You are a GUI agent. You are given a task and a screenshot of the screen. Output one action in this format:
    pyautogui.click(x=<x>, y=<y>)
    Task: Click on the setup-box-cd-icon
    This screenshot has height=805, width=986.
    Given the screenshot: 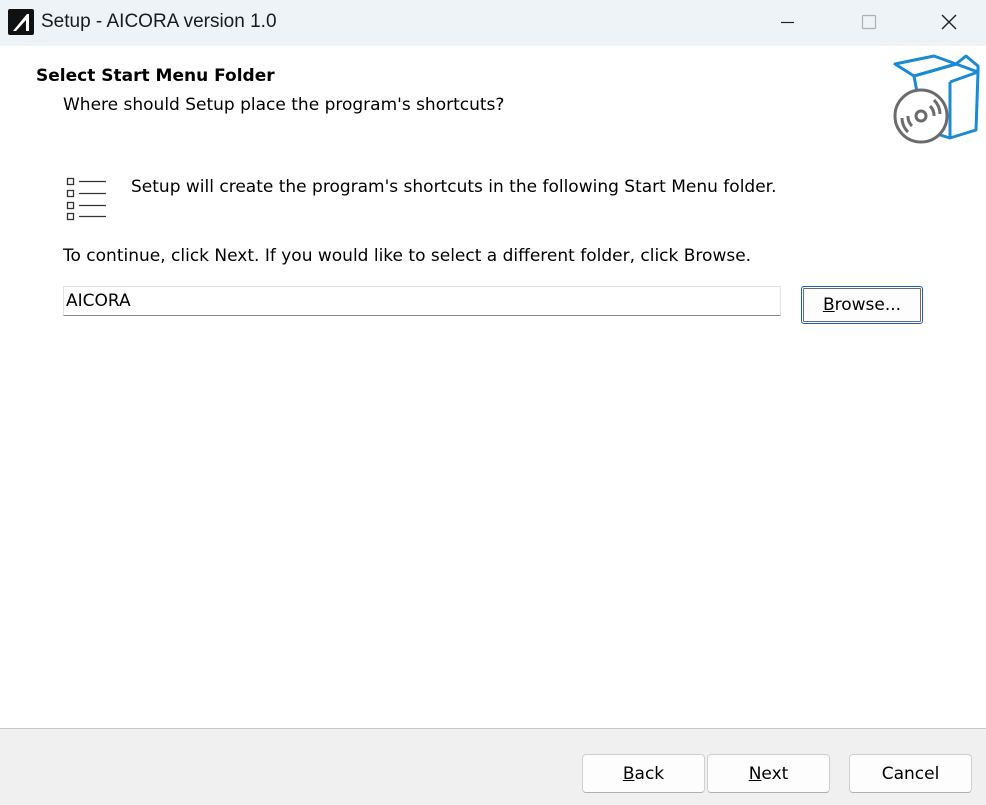 What is the action you would take?
    pyautogui.click(x=935, y=99)
    